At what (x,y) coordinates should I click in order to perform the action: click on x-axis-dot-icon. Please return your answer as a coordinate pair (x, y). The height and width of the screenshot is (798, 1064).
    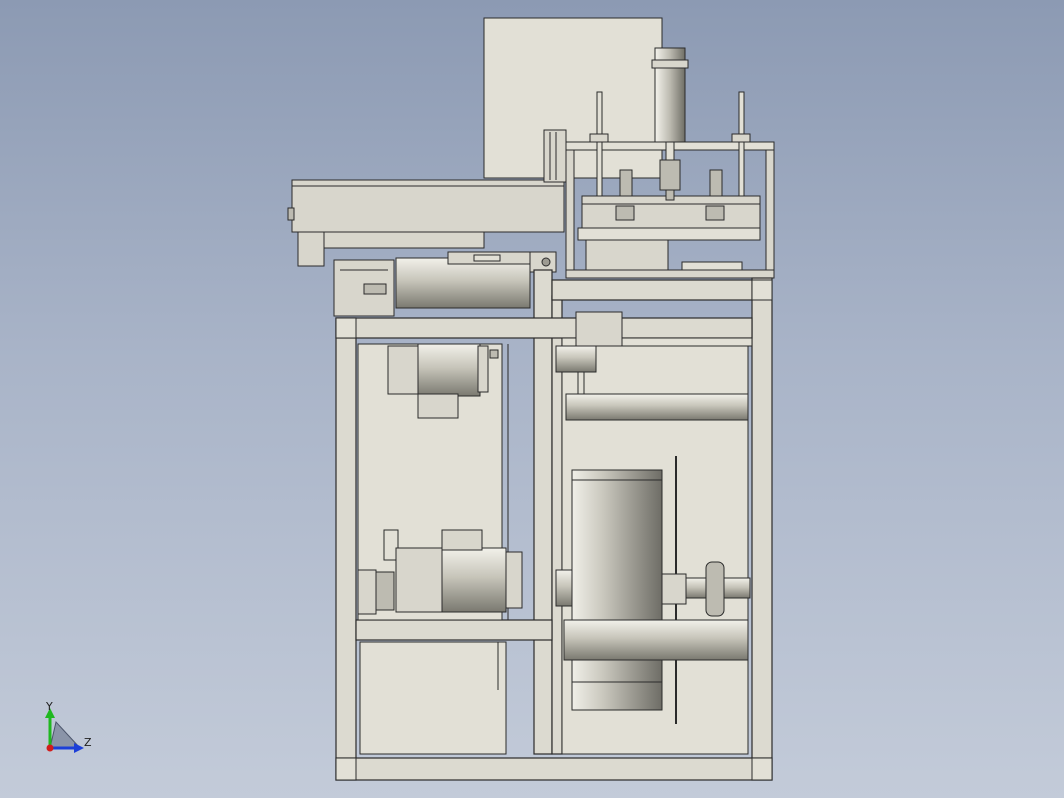
    Looking at the image, I should click on (50, 748).